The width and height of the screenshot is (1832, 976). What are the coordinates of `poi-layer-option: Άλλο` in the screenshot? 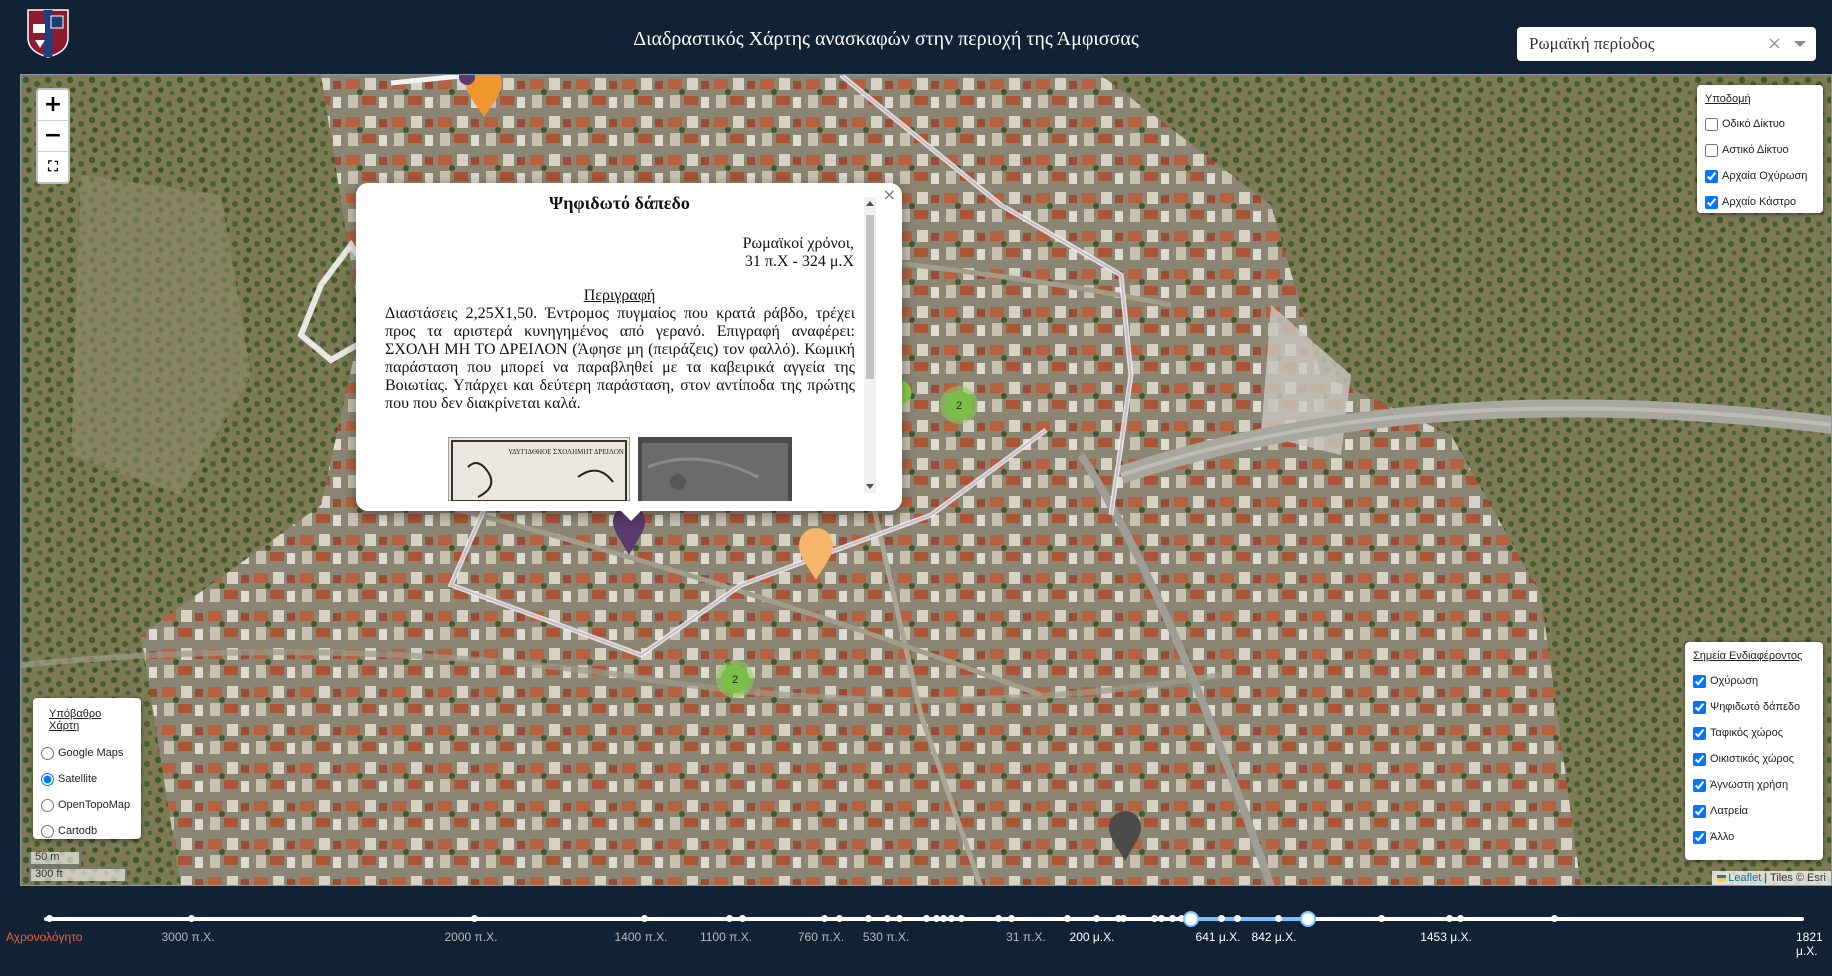 It's located at (1754, 837).